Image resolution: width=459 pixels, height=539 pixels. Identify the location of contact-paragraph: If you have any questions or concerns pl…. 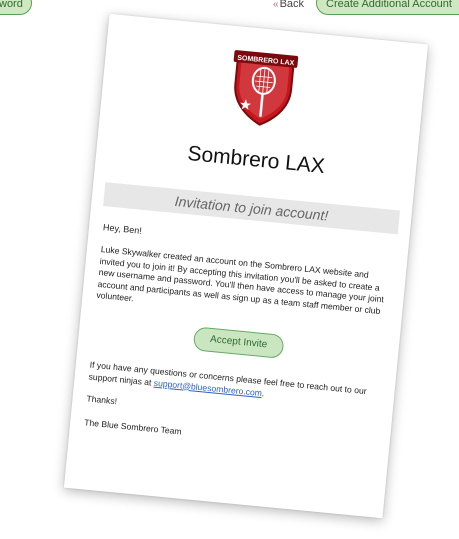
(234, 385).